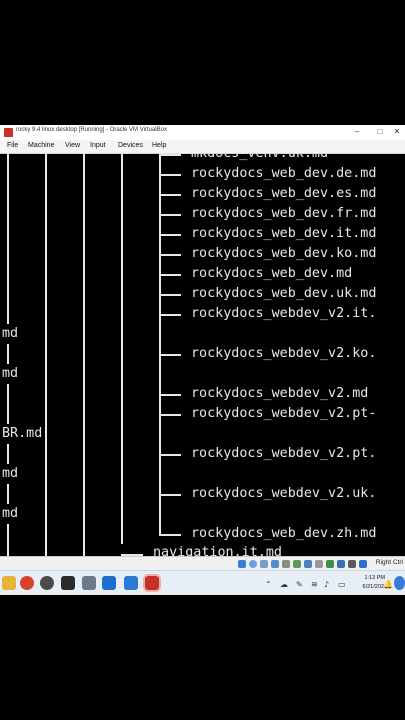 This screenshot has height=720, width=405. Describe the element at coordinates (109, 583) in the screenshot. I see `virtualbox-icon` at that location.